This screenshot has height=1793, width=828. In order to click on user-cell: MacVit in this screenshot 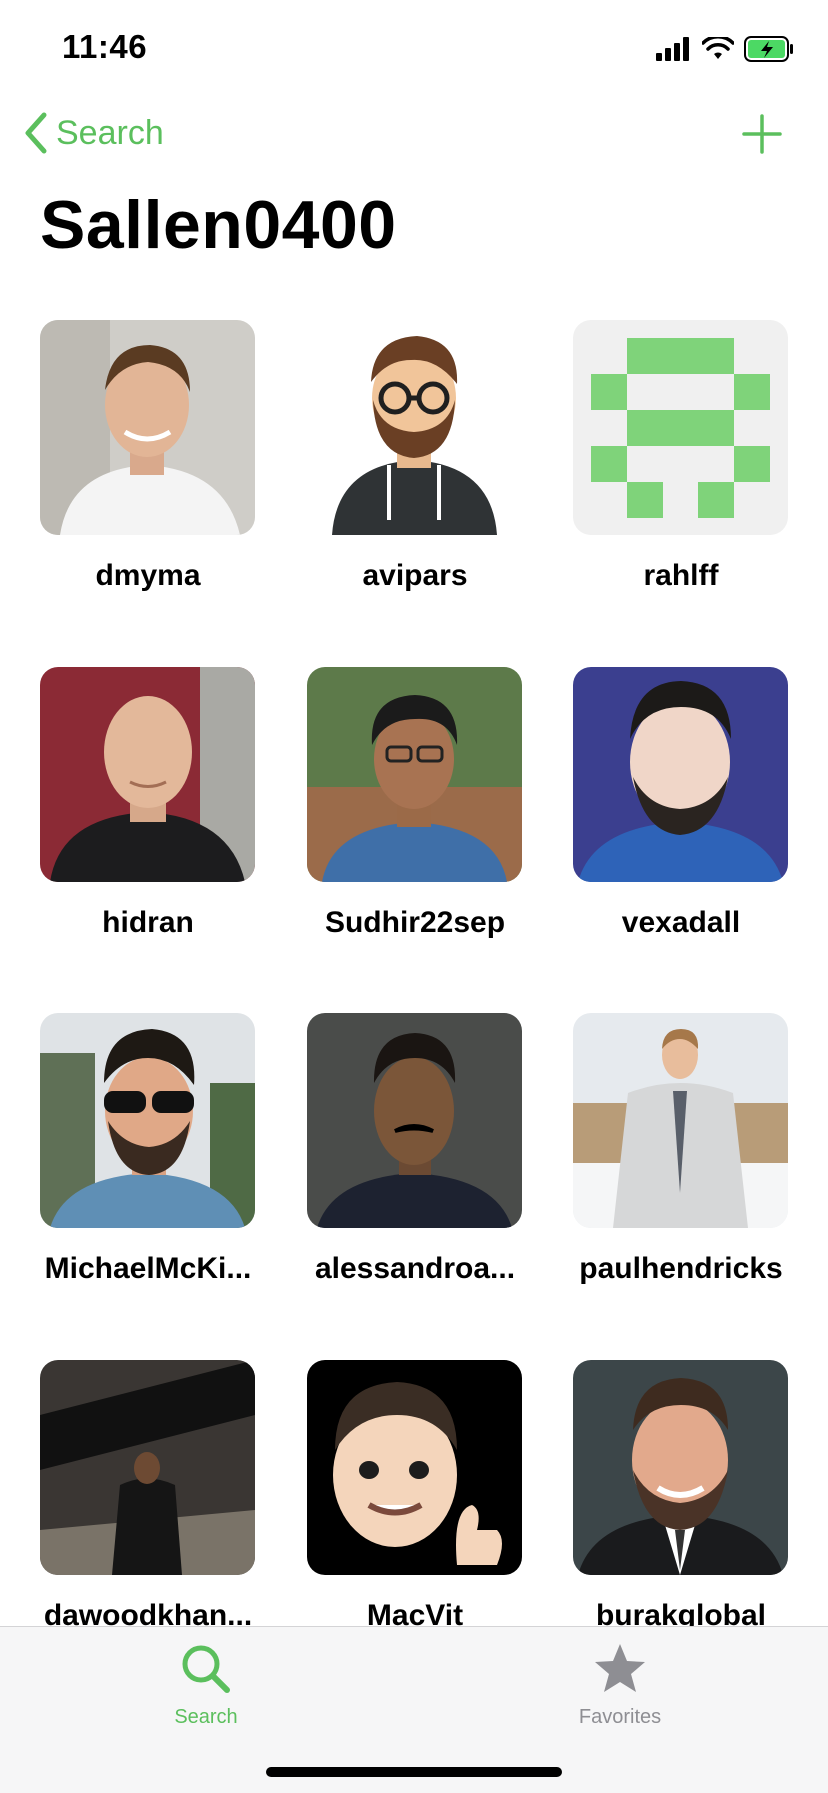, I will do `click(414, 1496)`.